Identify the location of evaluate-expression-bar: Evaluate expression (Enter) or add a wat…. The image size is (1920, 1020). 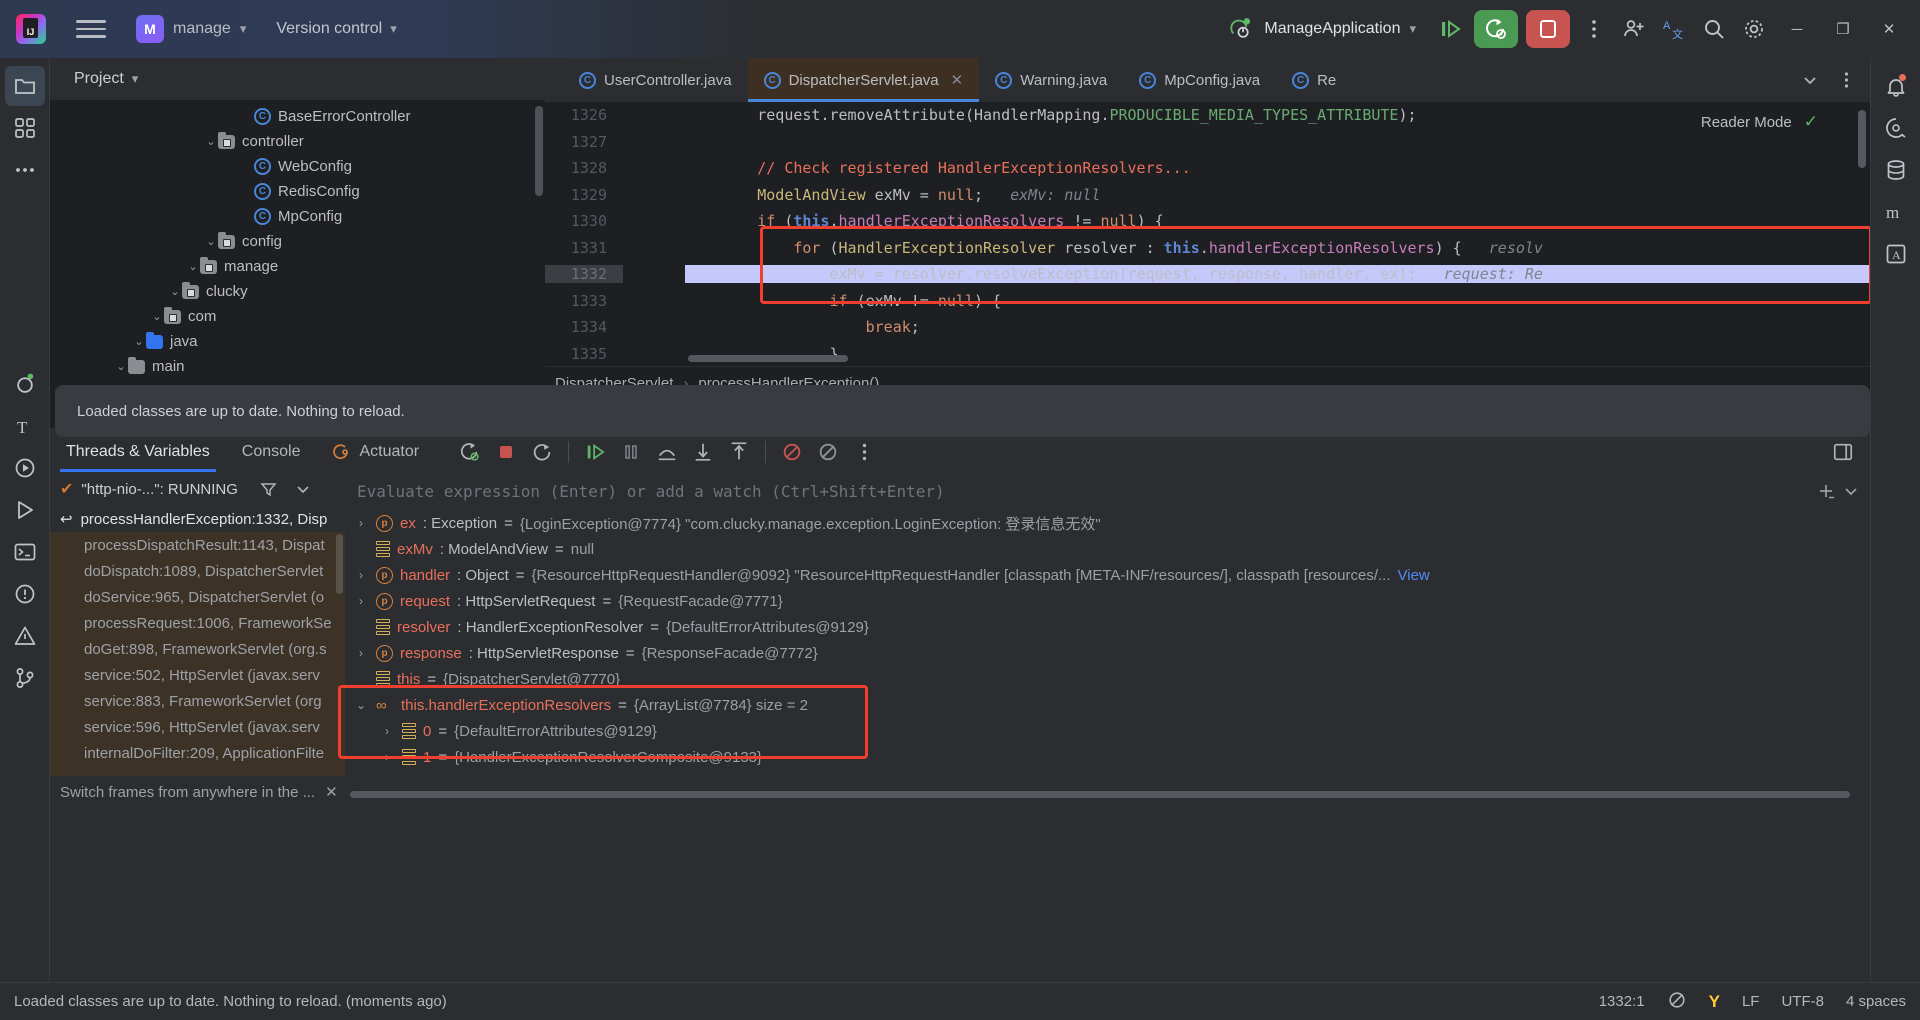
(1107, 491).